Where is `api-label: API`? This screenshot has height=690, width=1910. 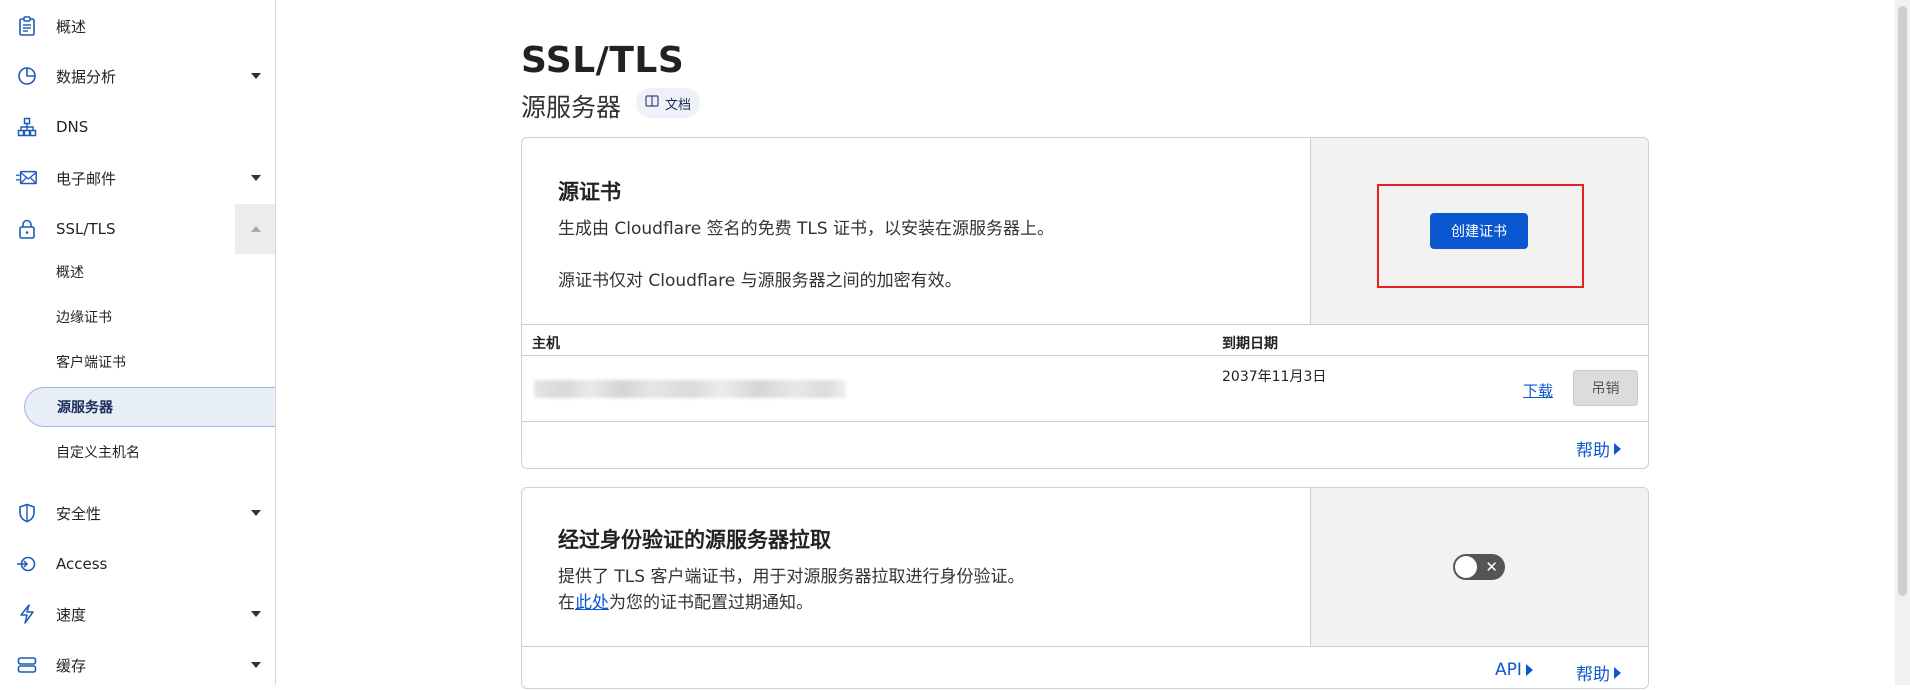
api-label: API is located at coordinates (1508, 670).